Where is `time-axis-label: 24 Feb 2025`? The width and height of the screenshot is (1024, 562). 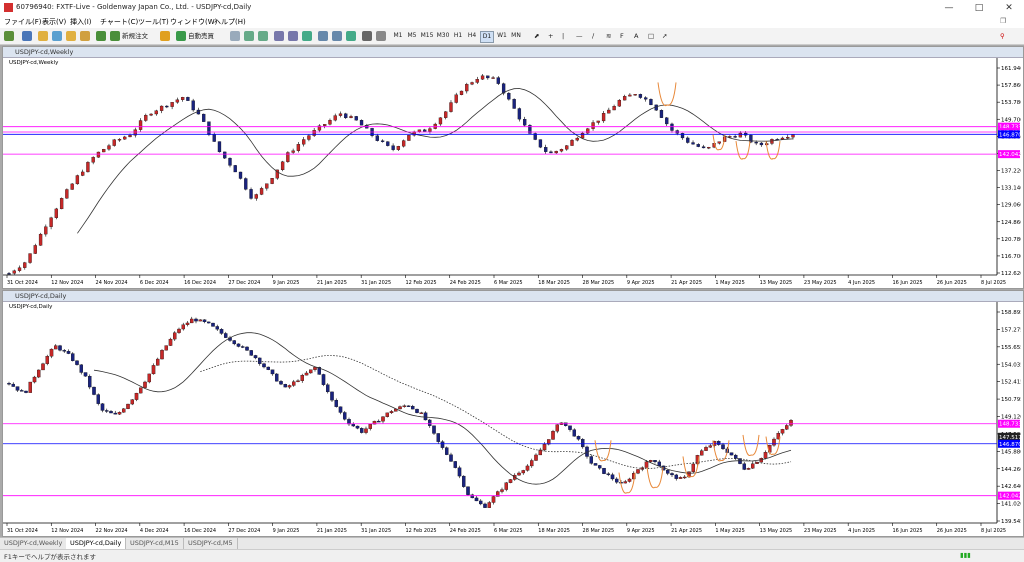 time-axis-label: 24 Feb 2025 is located at coordinates (465, 283).